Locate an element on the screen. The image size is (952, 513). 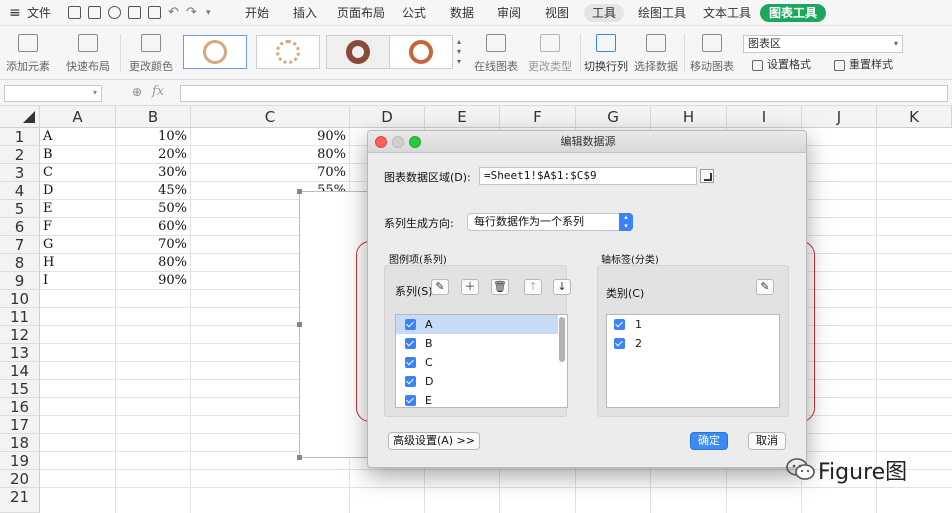
column-header-b: B is located at coordinates (153, 117).